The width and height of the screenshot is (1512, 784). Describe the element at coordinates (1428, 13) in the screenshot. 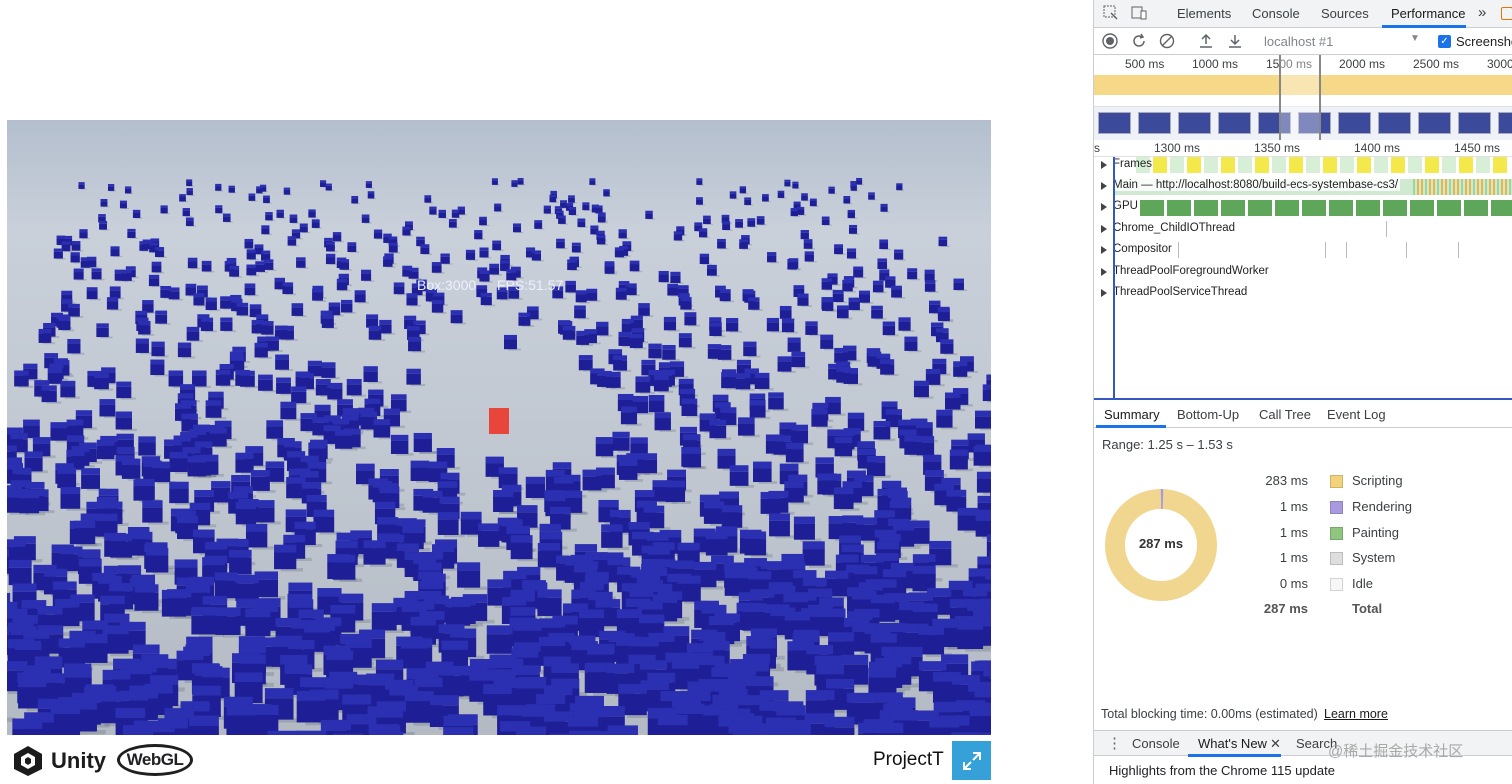

I see `tab-performance: Performance` at that location.